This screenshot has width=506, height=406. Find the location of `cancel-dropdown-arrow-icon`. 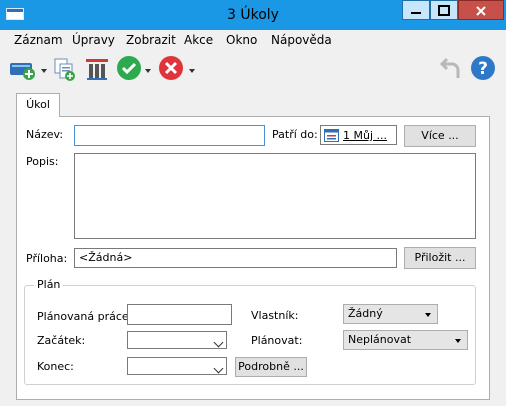

cancel-dropdown-arrow-icon is located at coordinates (192, 71).